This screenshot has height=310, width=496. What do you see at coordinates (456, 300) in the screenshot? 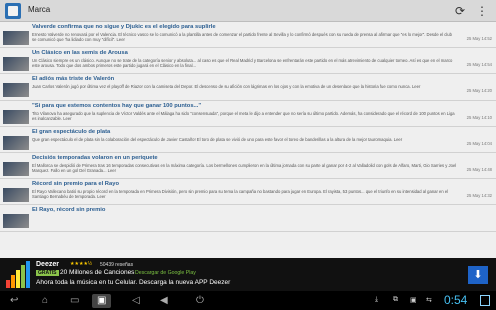
I see `status-clock: 0:54` at bounding box center [456, 300].